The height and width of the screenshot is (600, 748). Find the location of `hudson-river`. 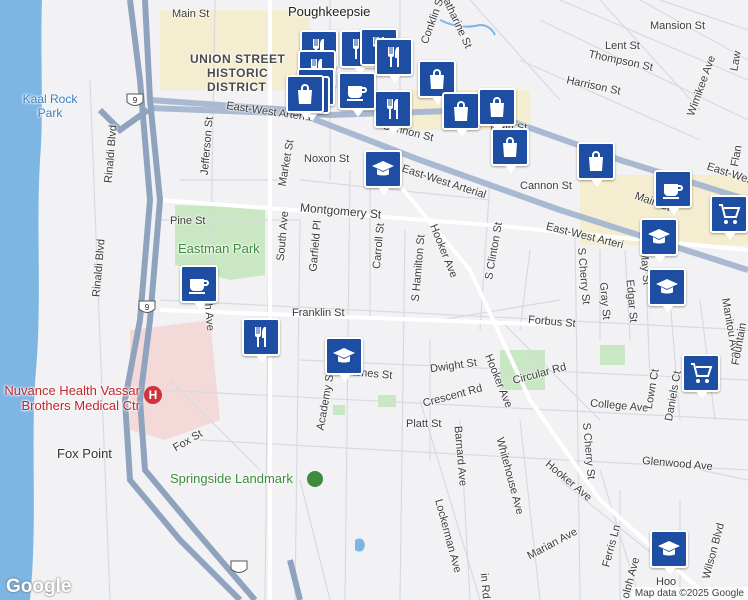

hudson-river is located at coordinates (21, 300).